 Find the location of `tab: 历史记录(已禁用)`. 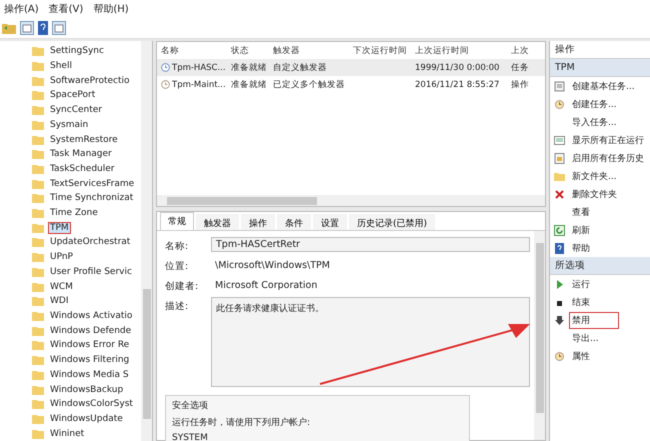

tab: 历史记录(已禁用) is located at coordinates (392, 222).